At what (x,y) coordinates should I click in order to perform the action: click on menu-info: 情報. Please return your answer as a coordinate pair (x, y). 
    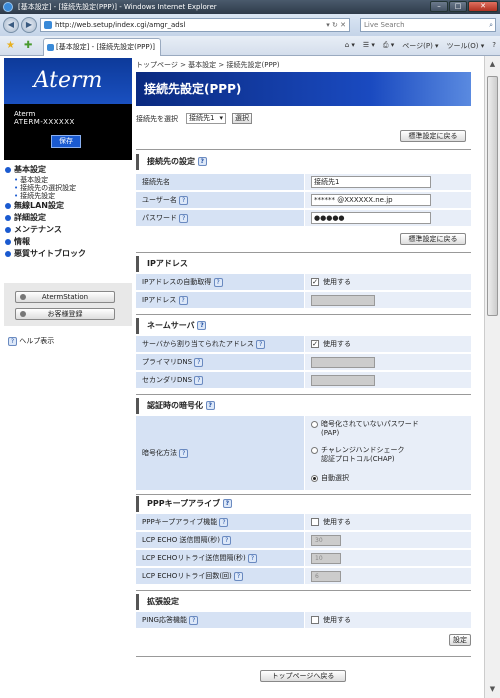
    Looking at the image, I should click on (68, 242).